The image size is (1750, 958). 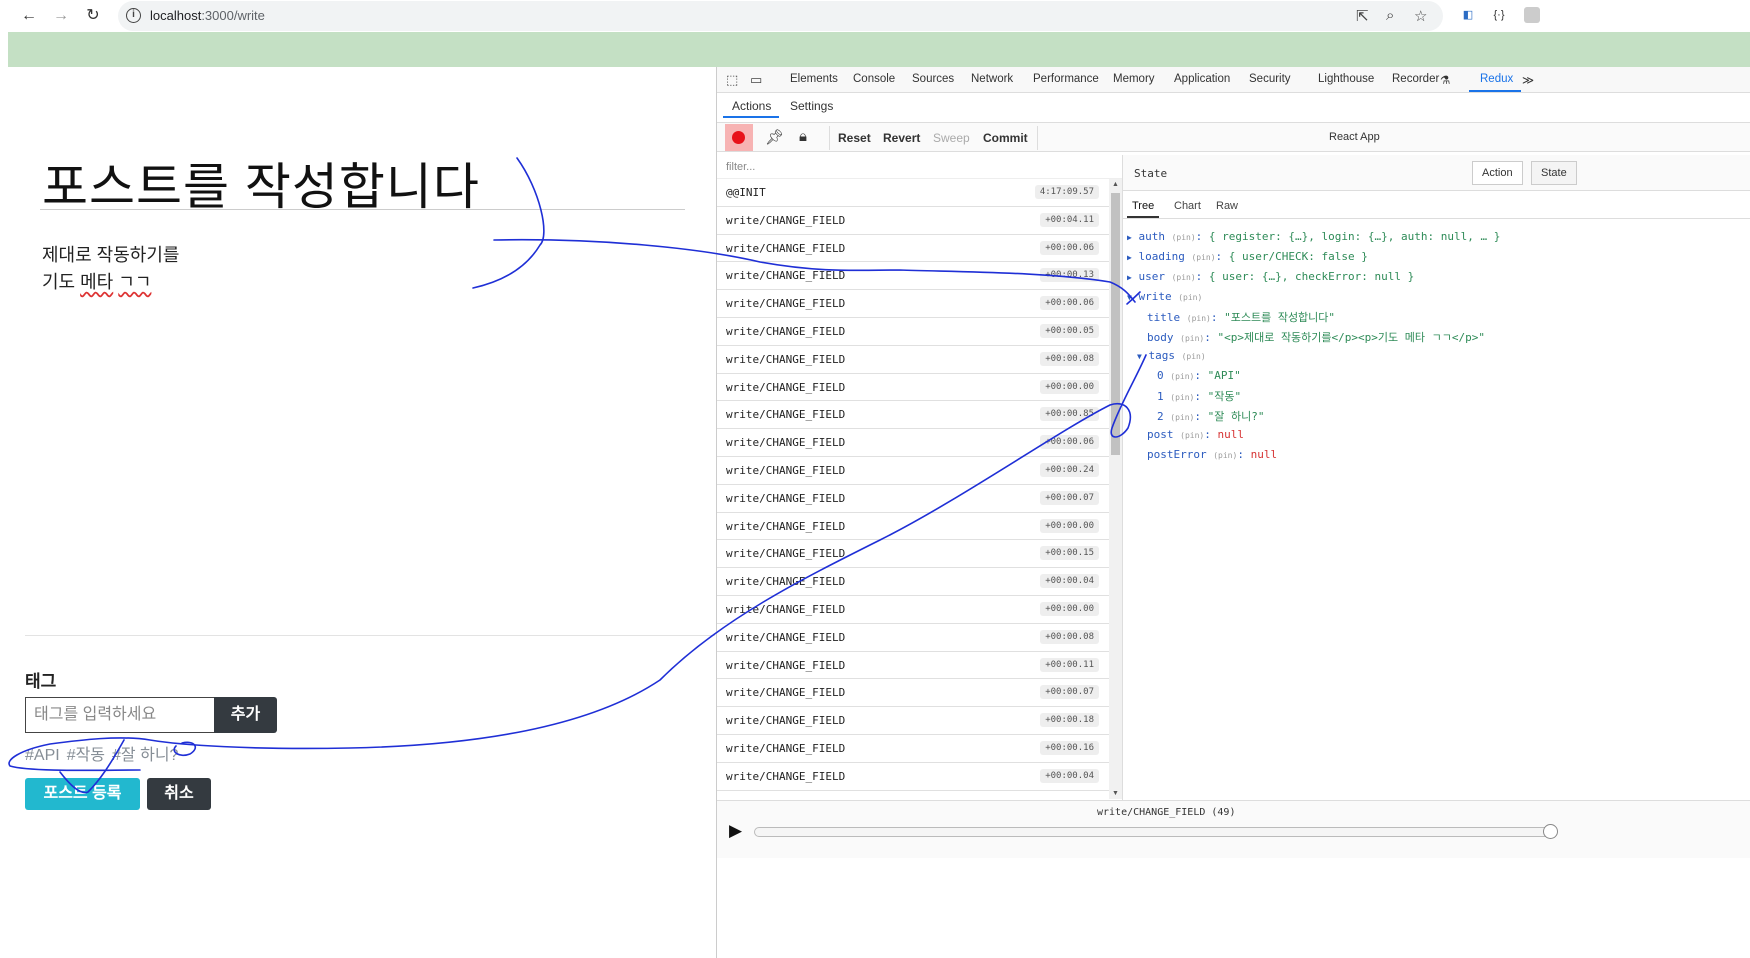 I want to click on revert-button: Revert, so click(x=901, y=138).